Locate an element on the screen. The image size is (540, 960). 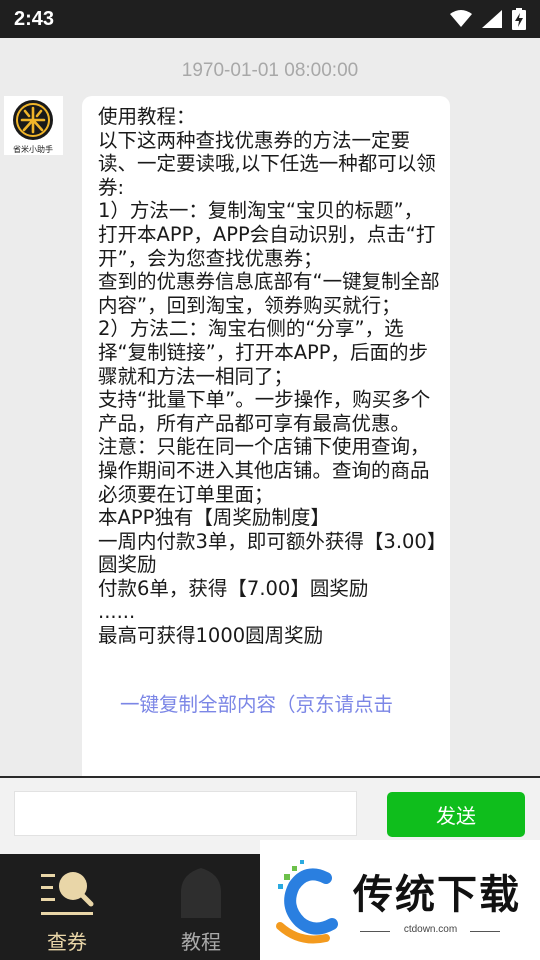
nav-item-tutorial: 教程 is located at coordinates (201, 907).